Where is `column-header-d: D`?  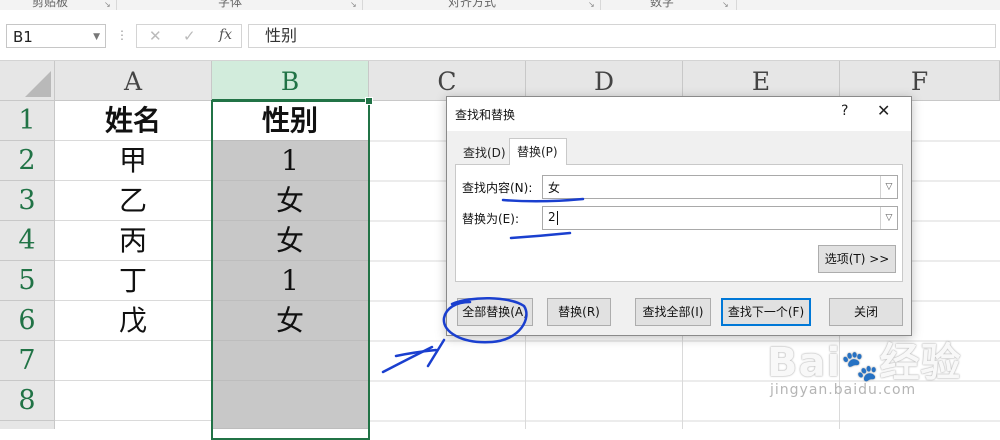 column-header-d: D is located at coordinates (604, 81).